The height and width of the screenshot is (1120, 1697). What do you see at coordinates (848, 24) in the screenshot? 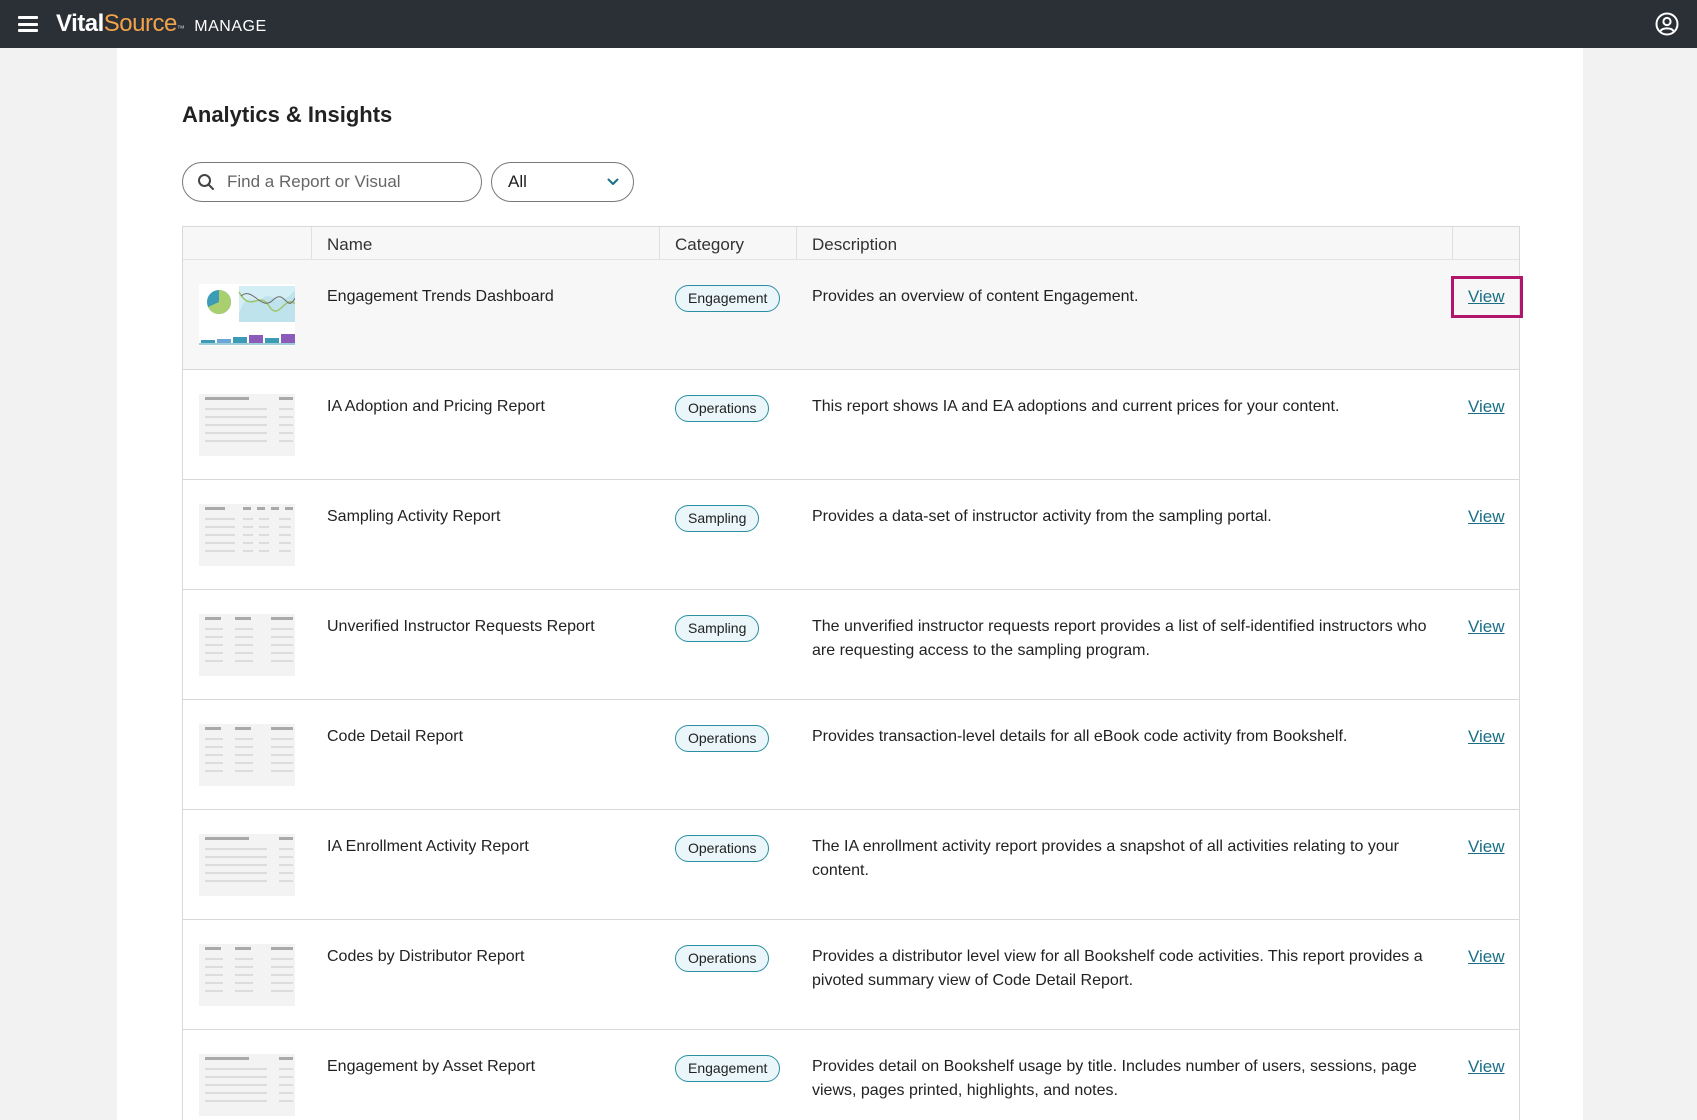
I see `top-navigation-bar: Vital Source ™ MANAGE` at bounding box center [848, 24].